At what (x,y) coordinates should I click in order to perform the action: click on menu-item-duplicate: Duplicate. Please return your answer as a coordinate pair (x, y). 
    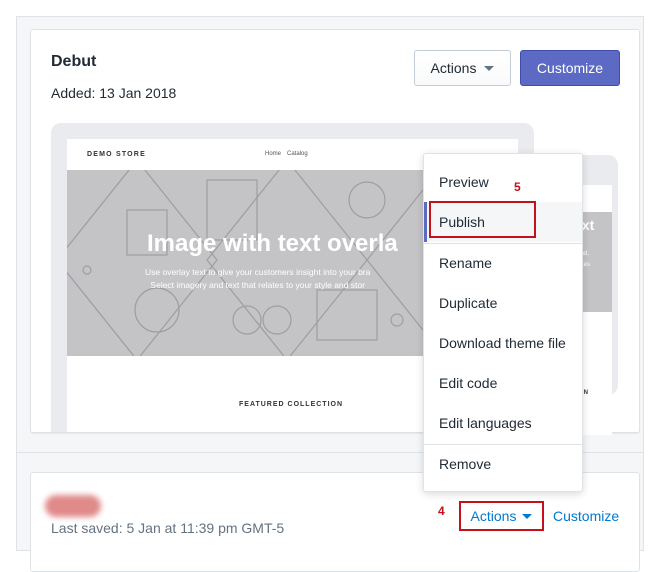
    Looking at the image, I should click on (503, 303).